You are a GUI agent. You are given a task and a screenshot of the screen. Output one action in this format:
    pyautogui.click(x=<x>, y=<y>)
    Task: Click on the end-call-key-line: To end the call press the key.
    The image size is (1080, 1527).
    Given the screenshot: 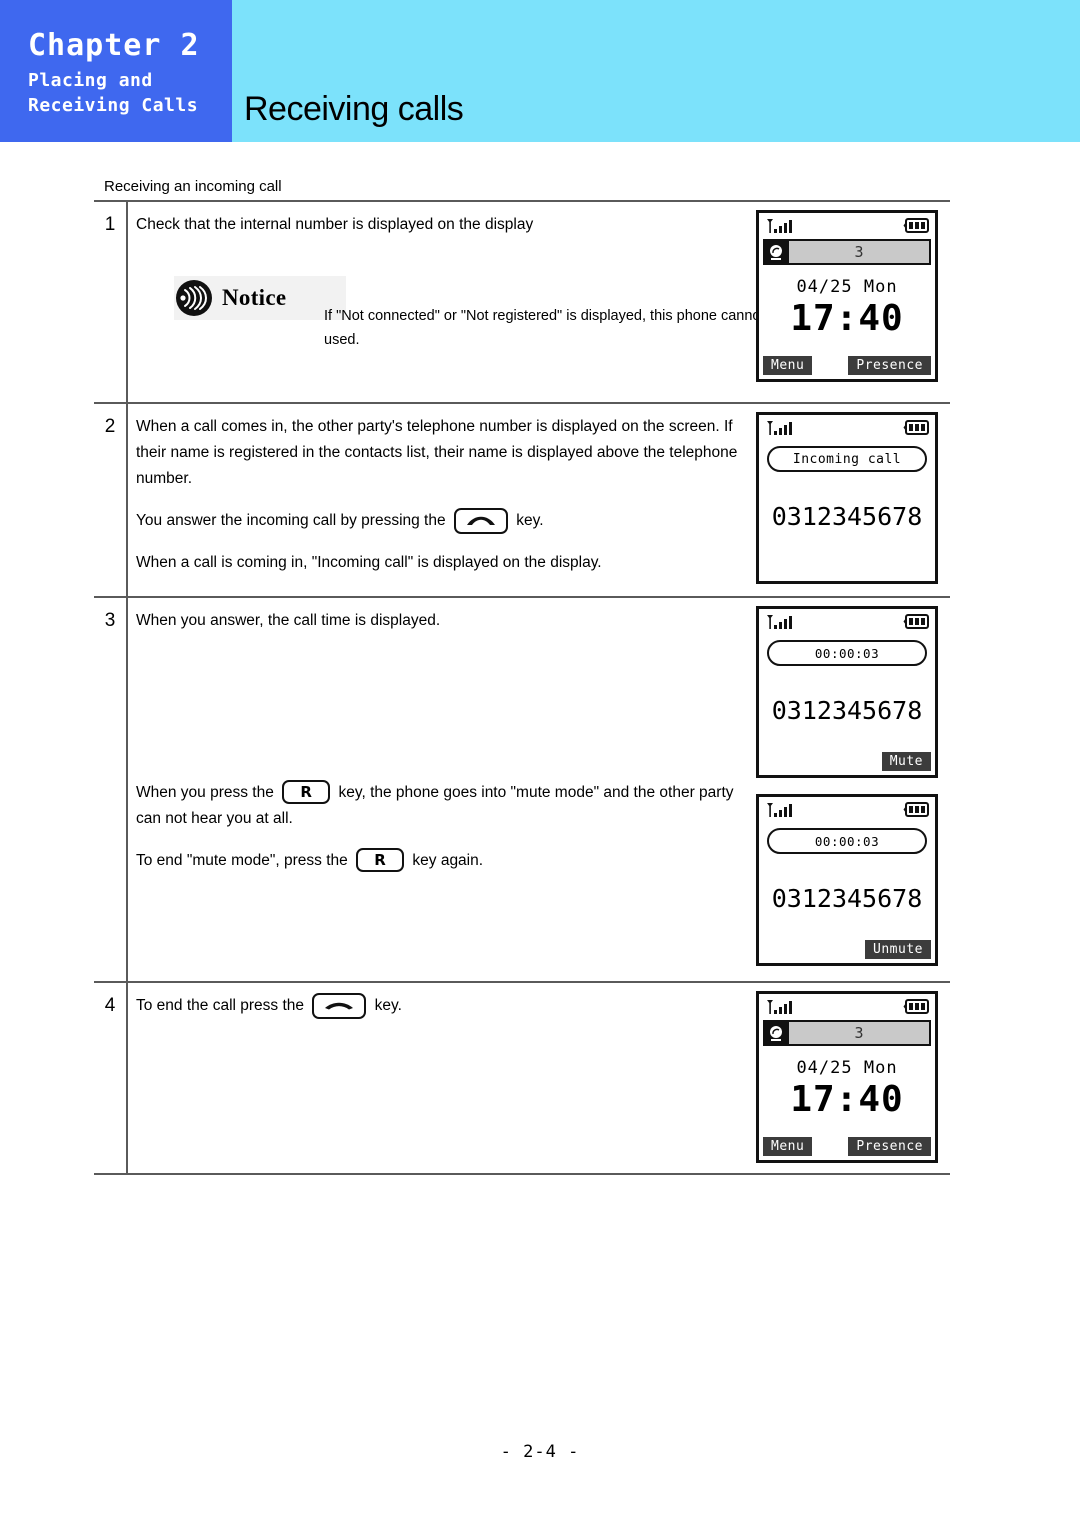 What is the action you would take?
    pyautogui.click(x=442, y=1006)
    